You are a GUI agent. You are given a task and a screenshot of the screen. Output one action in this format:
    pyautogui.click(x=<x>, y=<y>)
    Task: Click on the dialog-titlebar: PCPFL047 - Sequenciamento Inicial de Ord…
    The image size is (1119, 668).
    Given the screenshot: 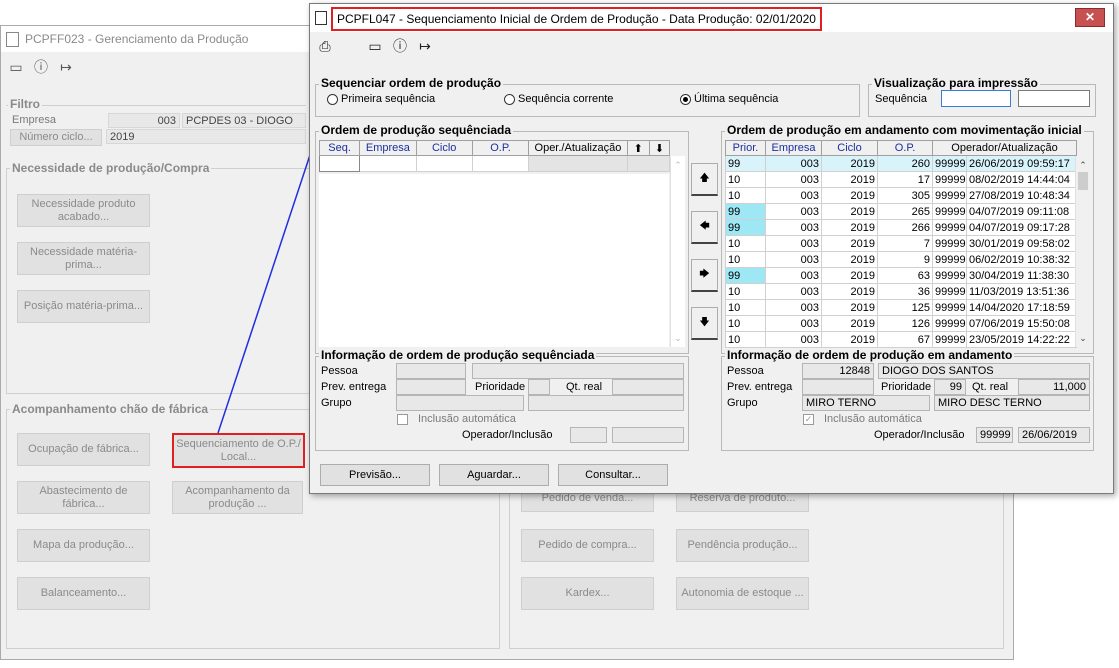 What is the action you would take?
    pyautogui.click(x=711, y=18)
    